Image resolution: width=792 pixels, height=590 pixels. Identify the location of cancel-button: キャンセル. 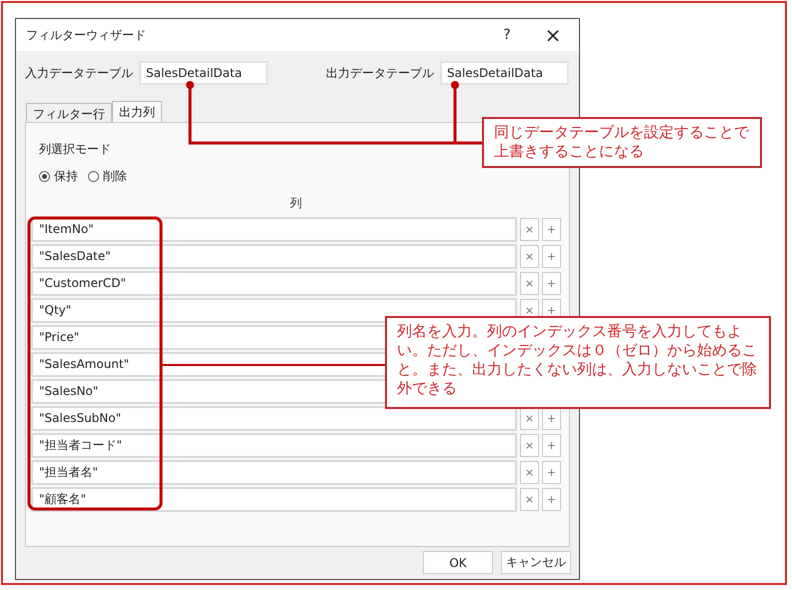
(536, 562).